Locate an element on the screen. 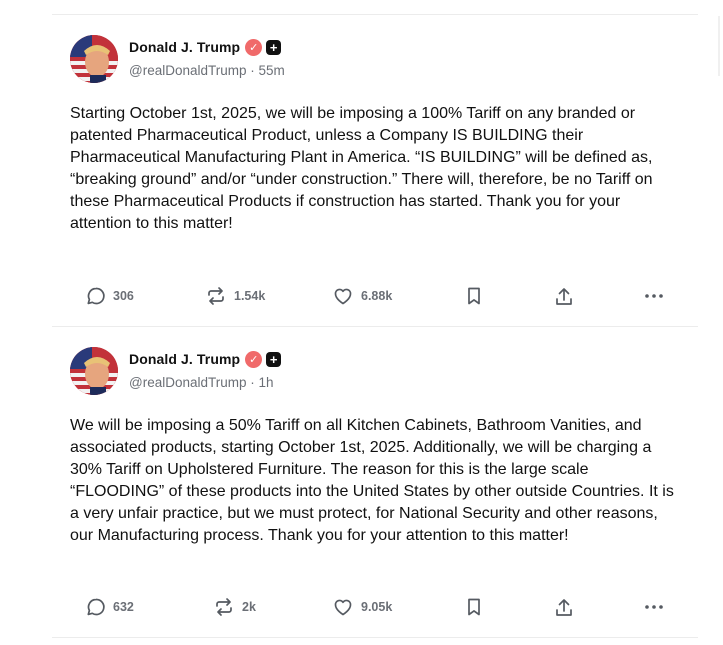 The image size is (723, 645). reply-count: 306 is located at coordinates (123, 296).